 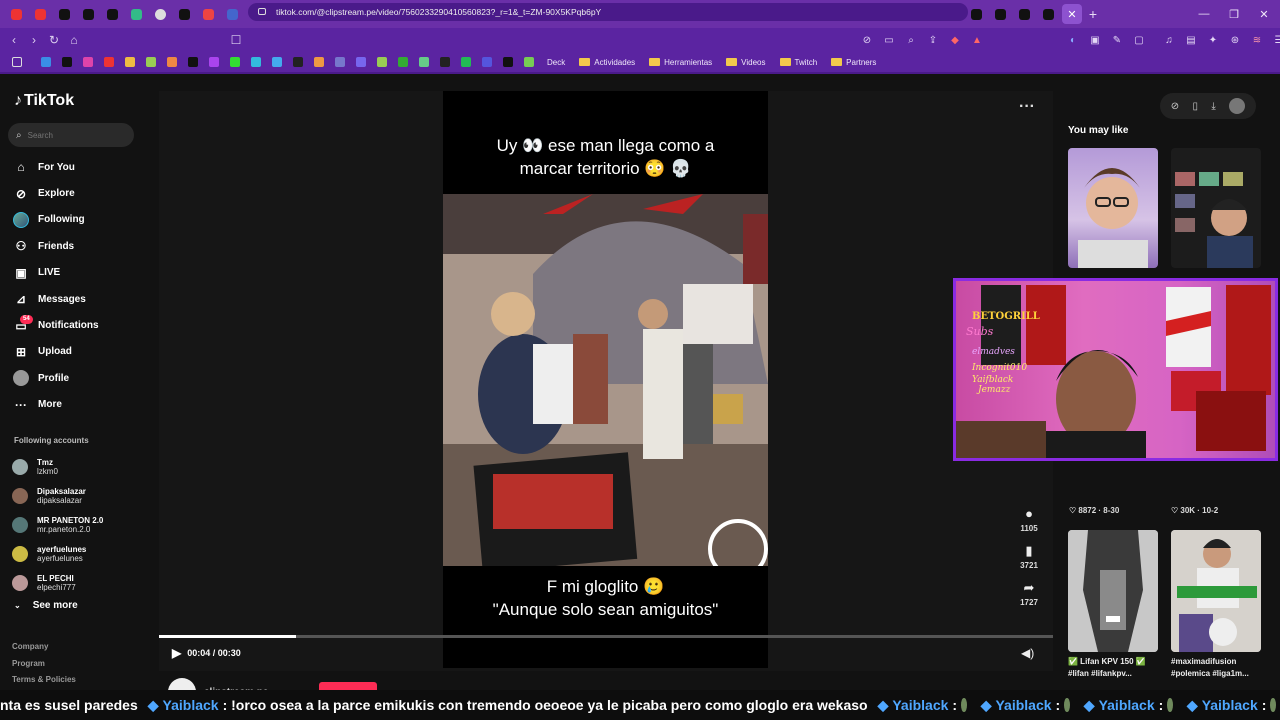 What do you see at coordinates (1234, 14) in the screenshot?
I see `maximize-icon: ❐` at bounding box center [1234, 14].